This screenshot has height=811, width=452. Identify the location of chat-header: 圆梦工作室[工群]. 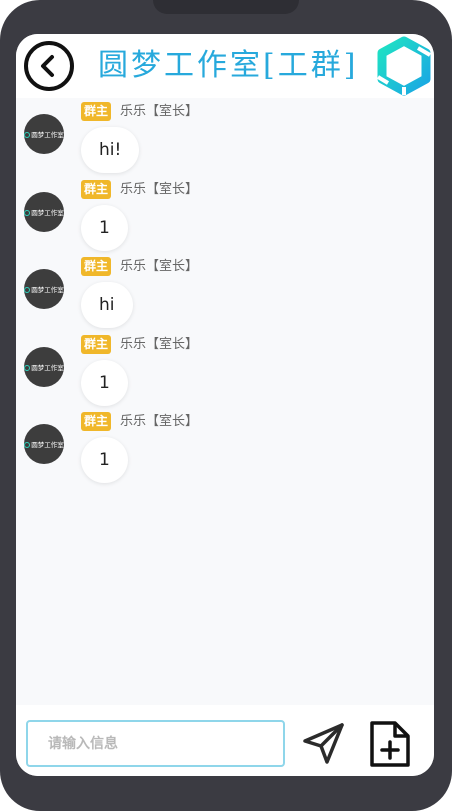
(225, 66).